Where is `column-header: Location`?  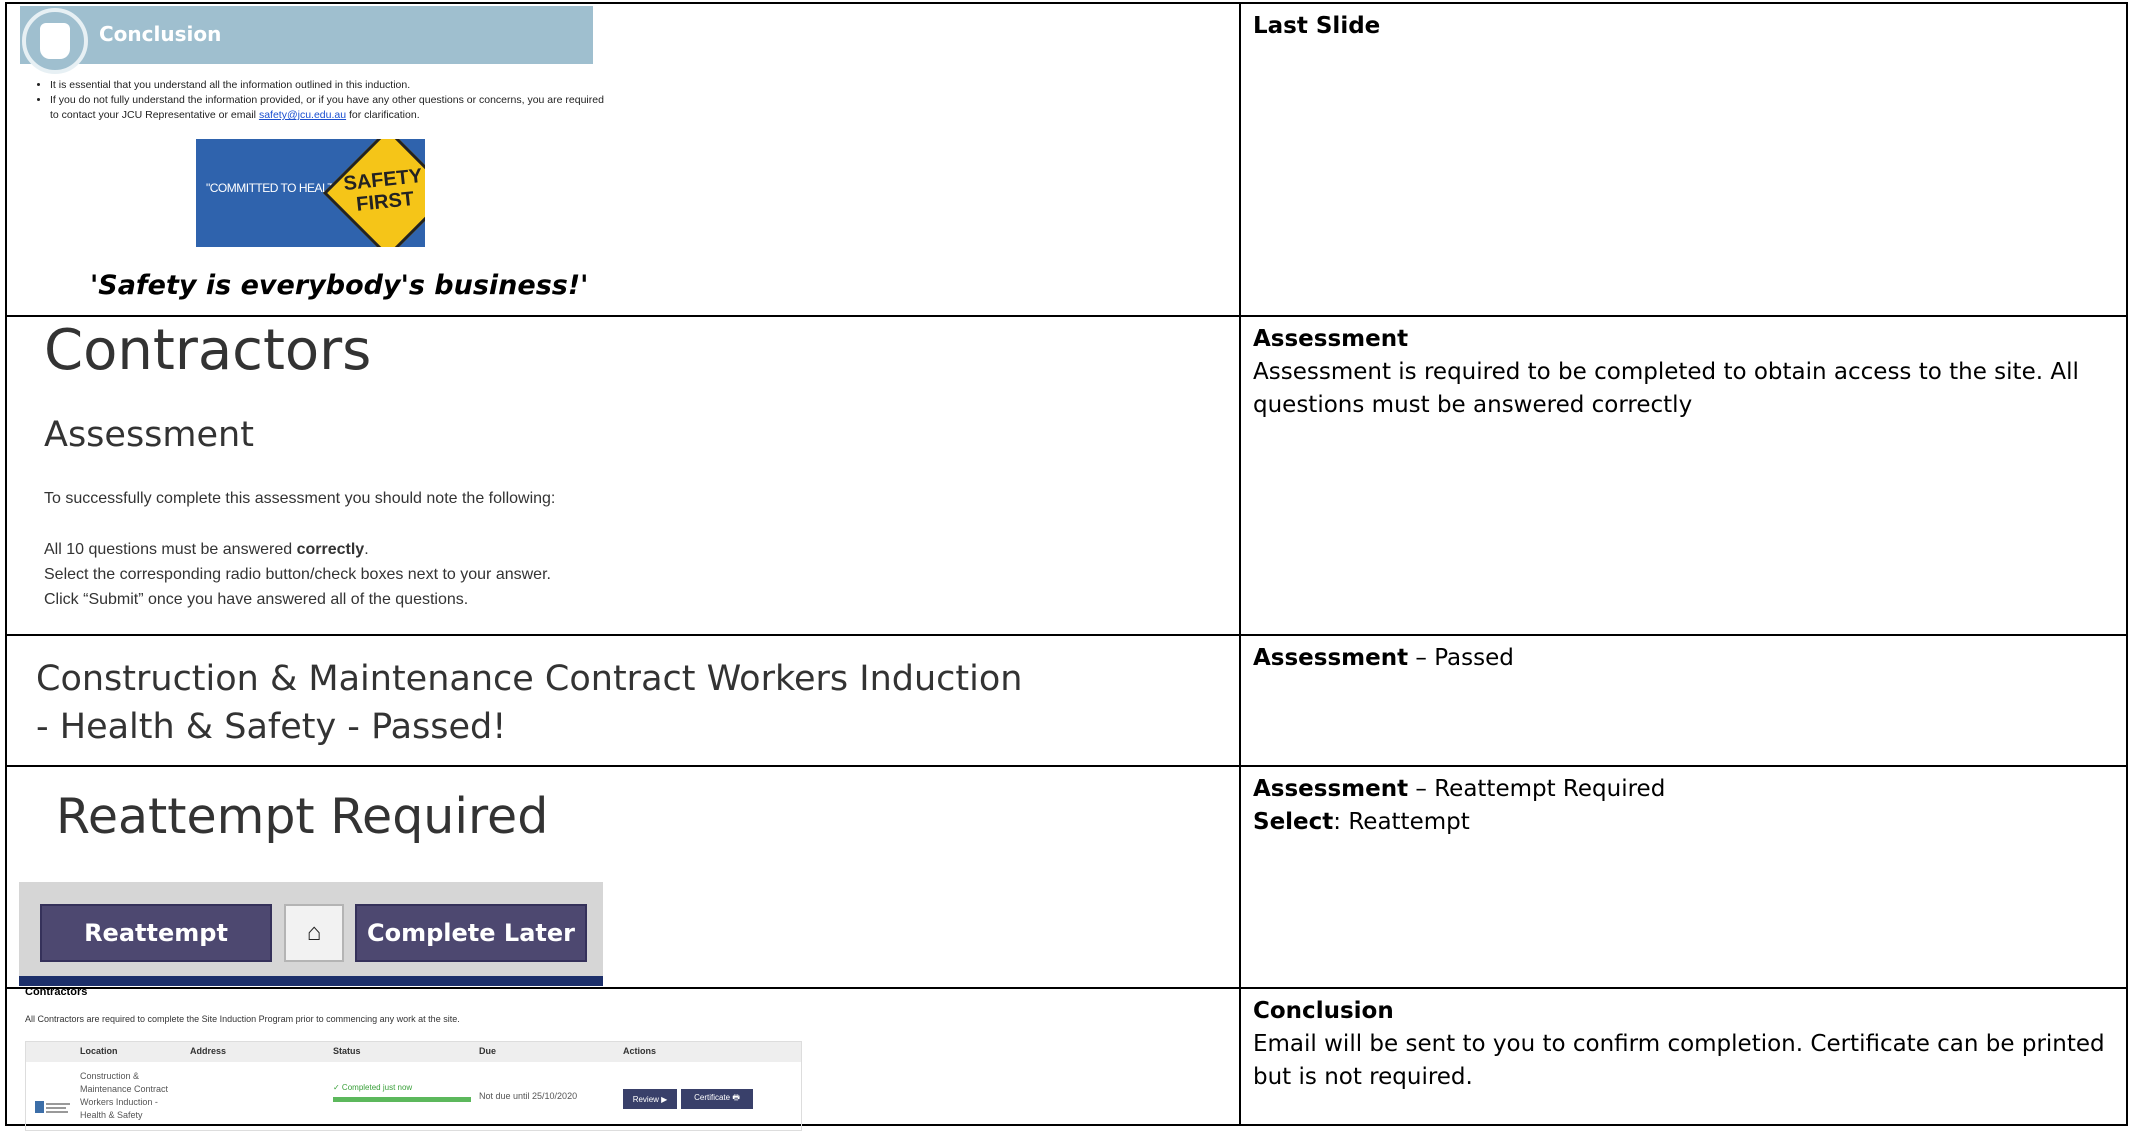 column-header: Location is located at coordinates (99, 1051).